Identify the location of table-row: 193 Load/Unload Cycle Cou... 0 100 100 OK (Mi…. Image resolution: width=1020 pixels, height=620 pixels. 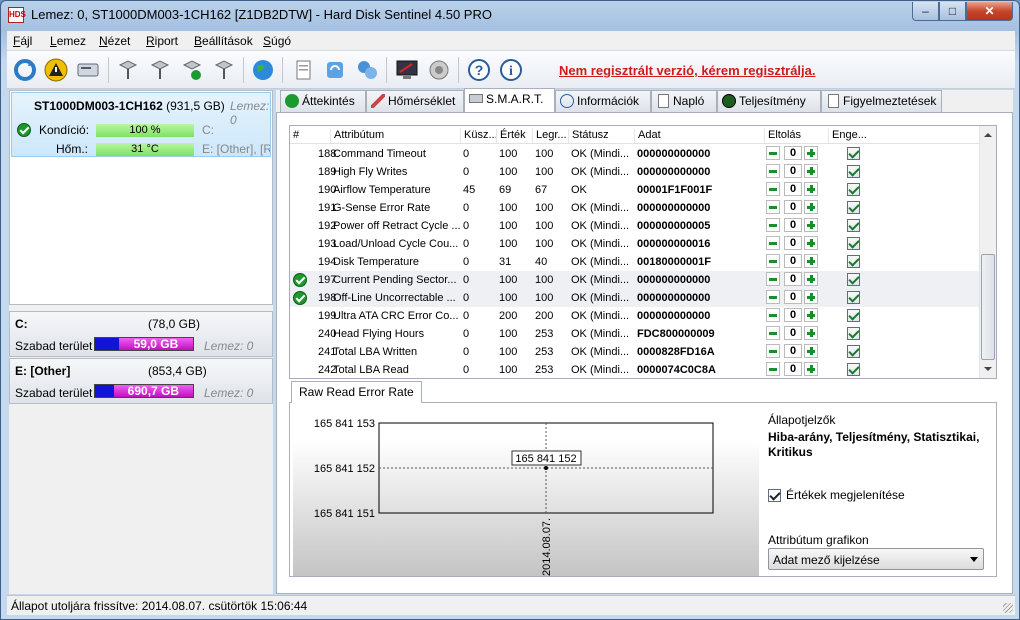
(635, 244).